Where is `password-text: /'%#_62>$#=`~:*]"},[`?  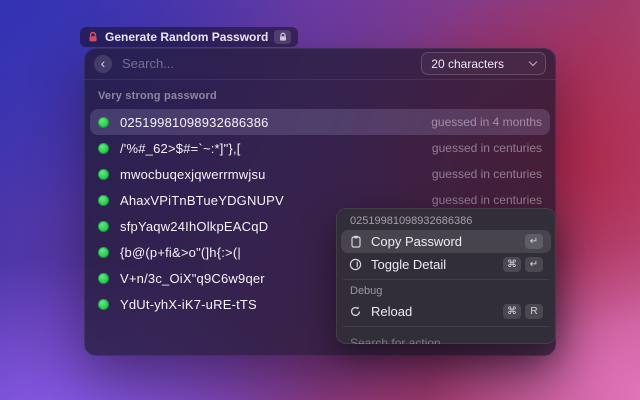
password-text: /'%#_62>$#=`~:*]"},[ is located at coordinates (180, 148).